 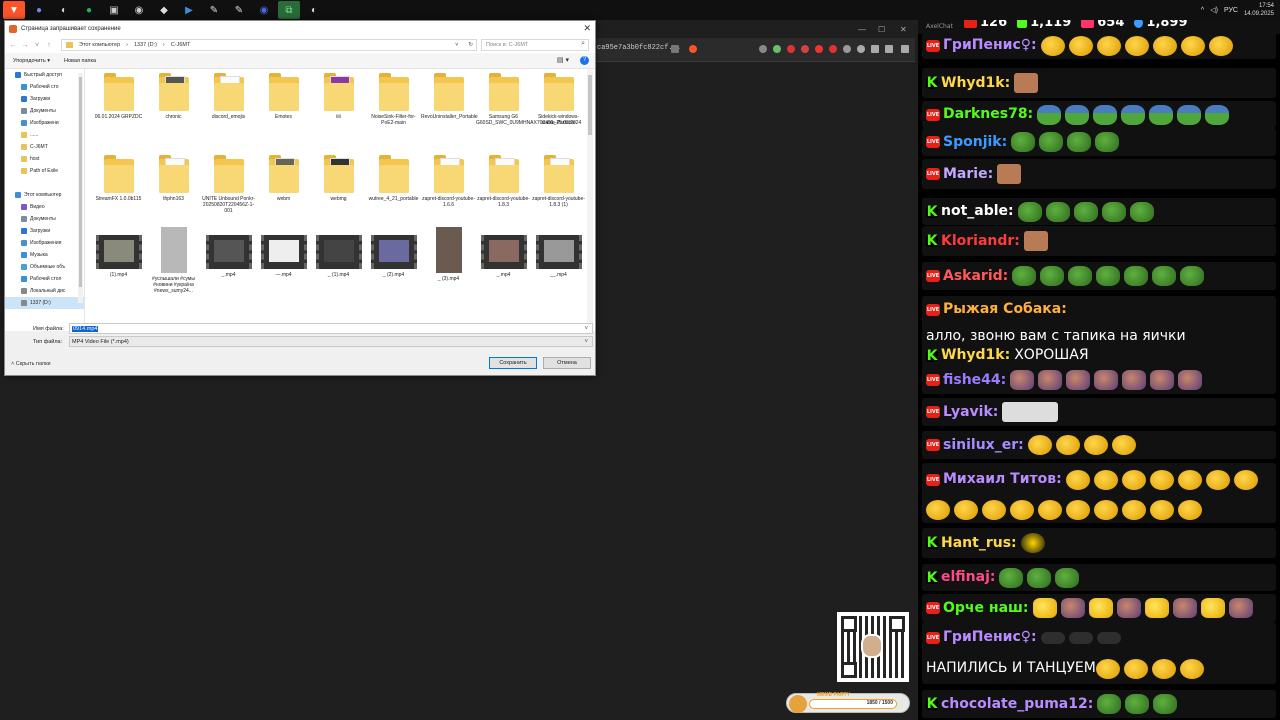 What do you see at coordinates (44, 171) in the screenshot?
I see `nav-item: Path of Exile` at bounding box center [44, 171].